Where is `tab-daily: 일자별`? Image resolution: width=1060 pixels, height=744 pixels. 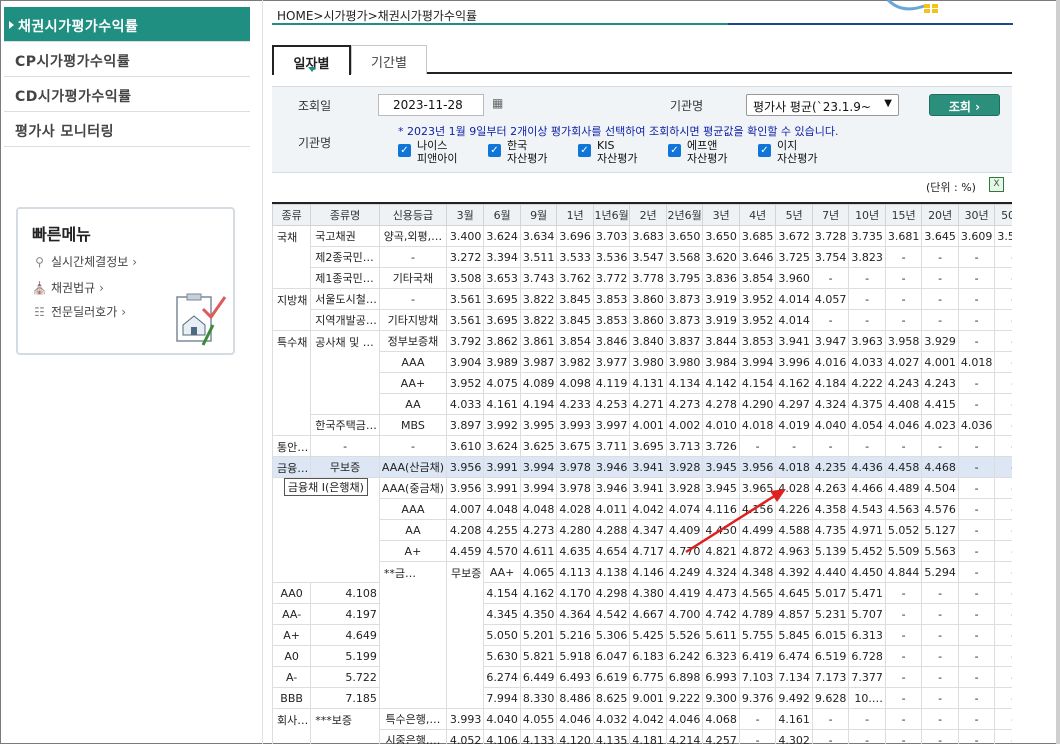 tab-daily: 일자별 is located at coordinates (311, 60).